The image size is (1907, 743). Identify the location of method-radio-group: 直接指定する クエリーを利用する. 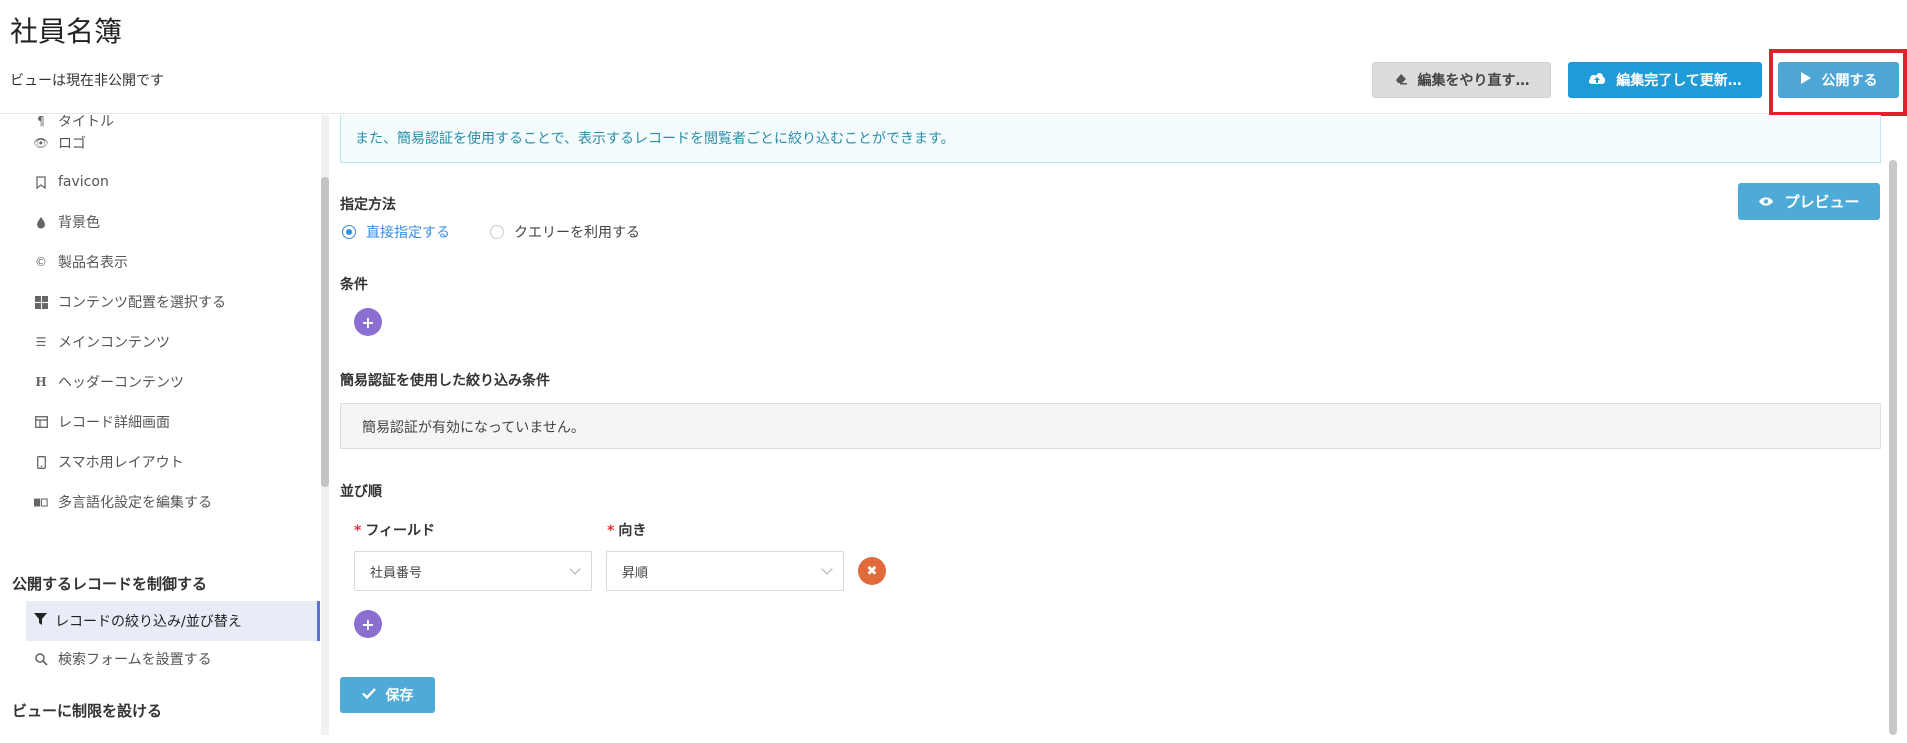
(491, 232).